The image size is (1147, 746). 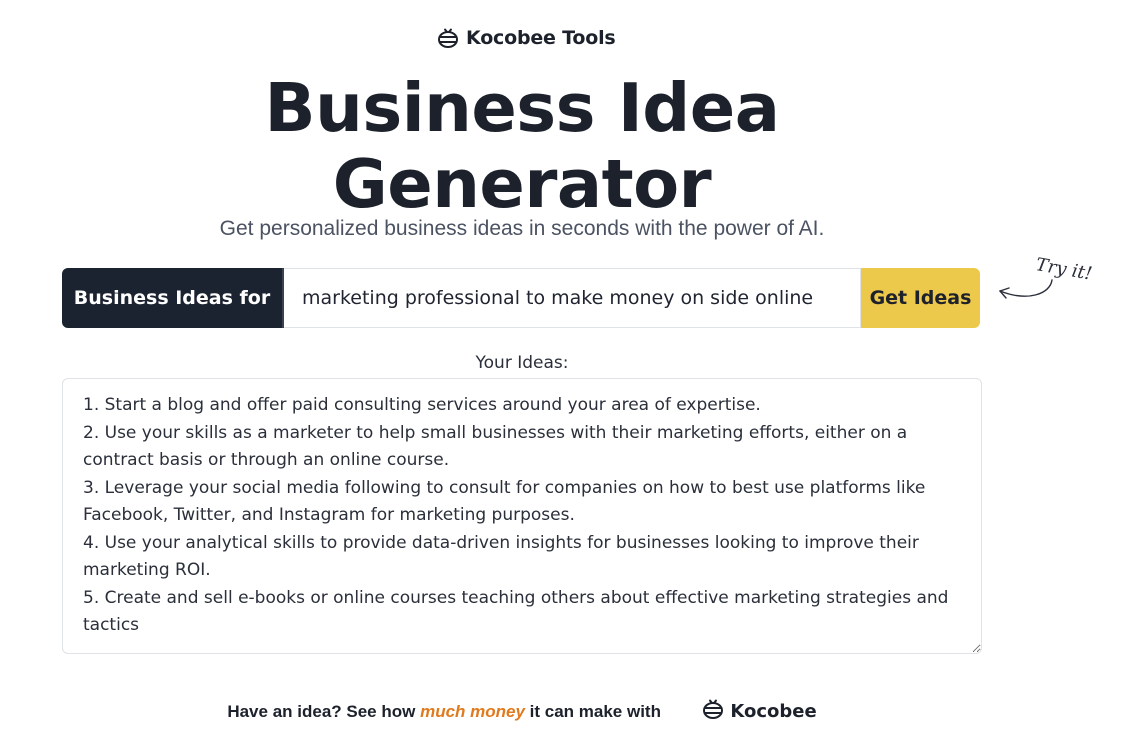 I want to click on query-input, so click(x=572, y=298).